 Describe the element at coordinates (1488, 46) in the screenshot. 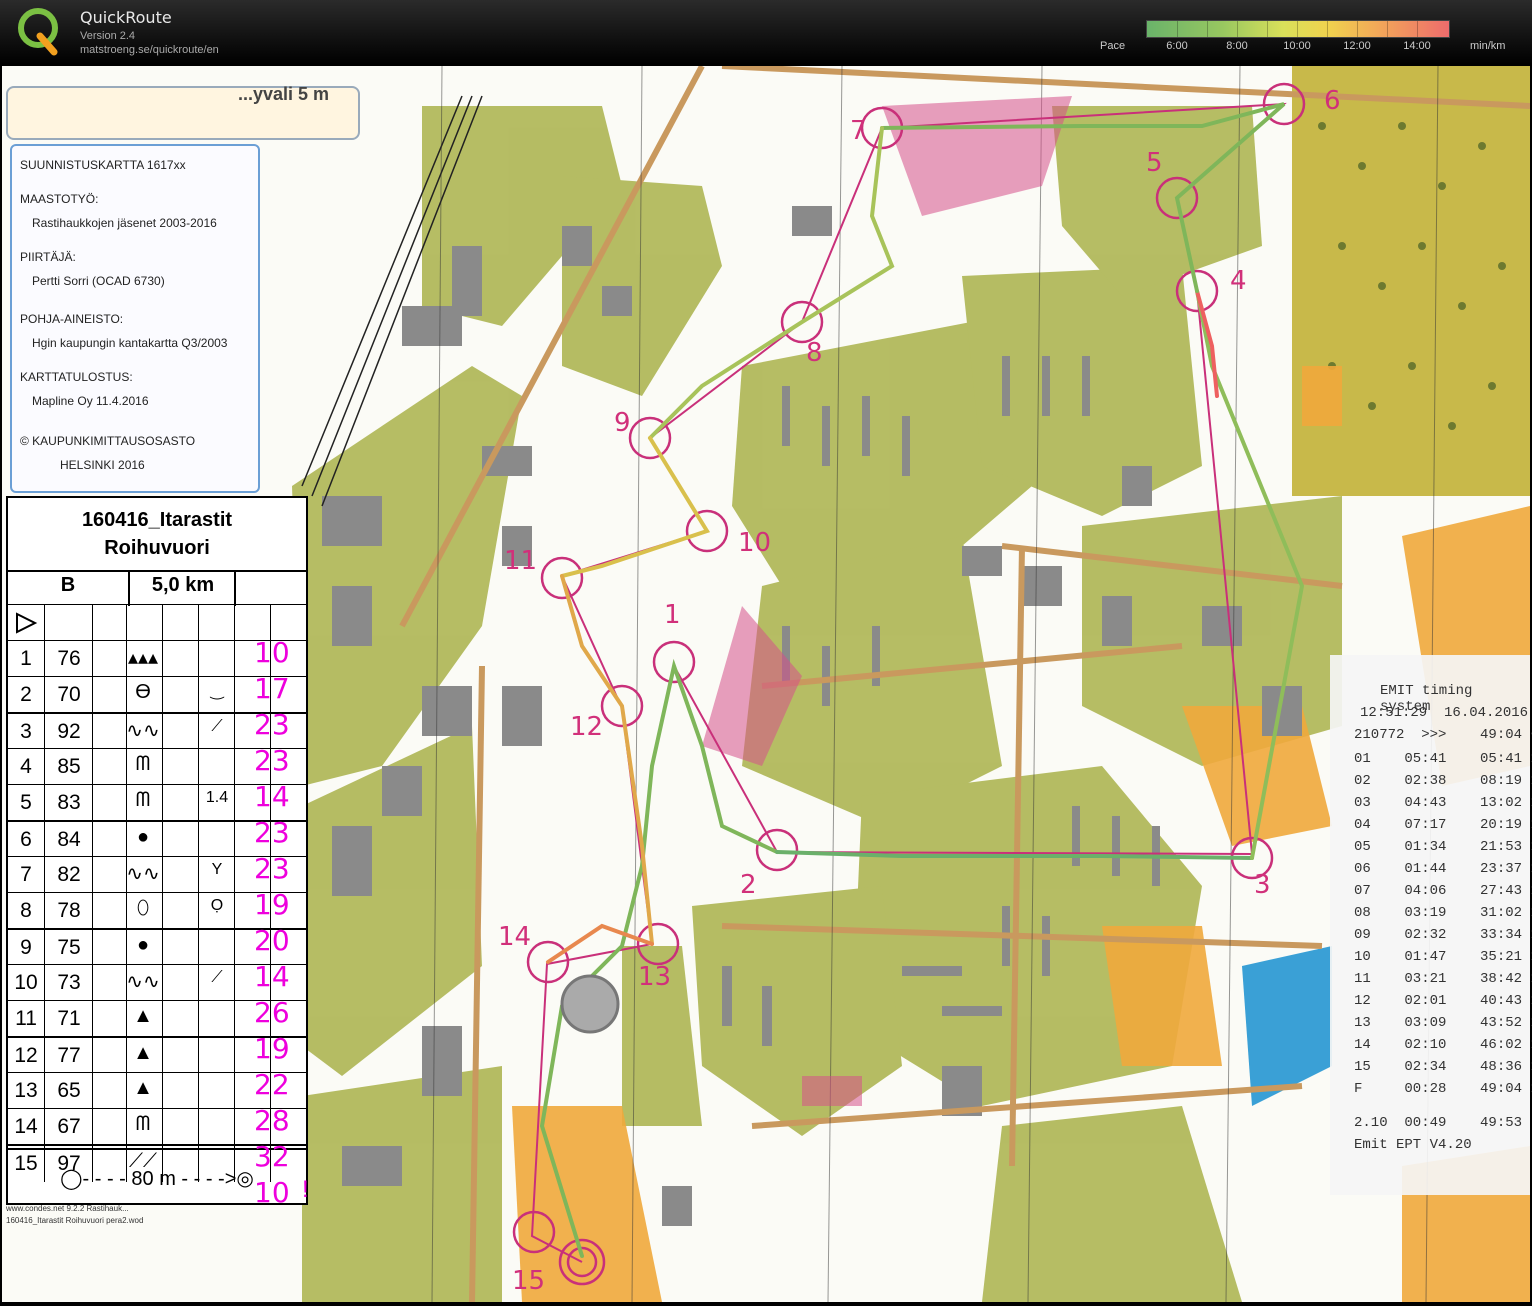

I see `pace-unit: min/km` at that location.